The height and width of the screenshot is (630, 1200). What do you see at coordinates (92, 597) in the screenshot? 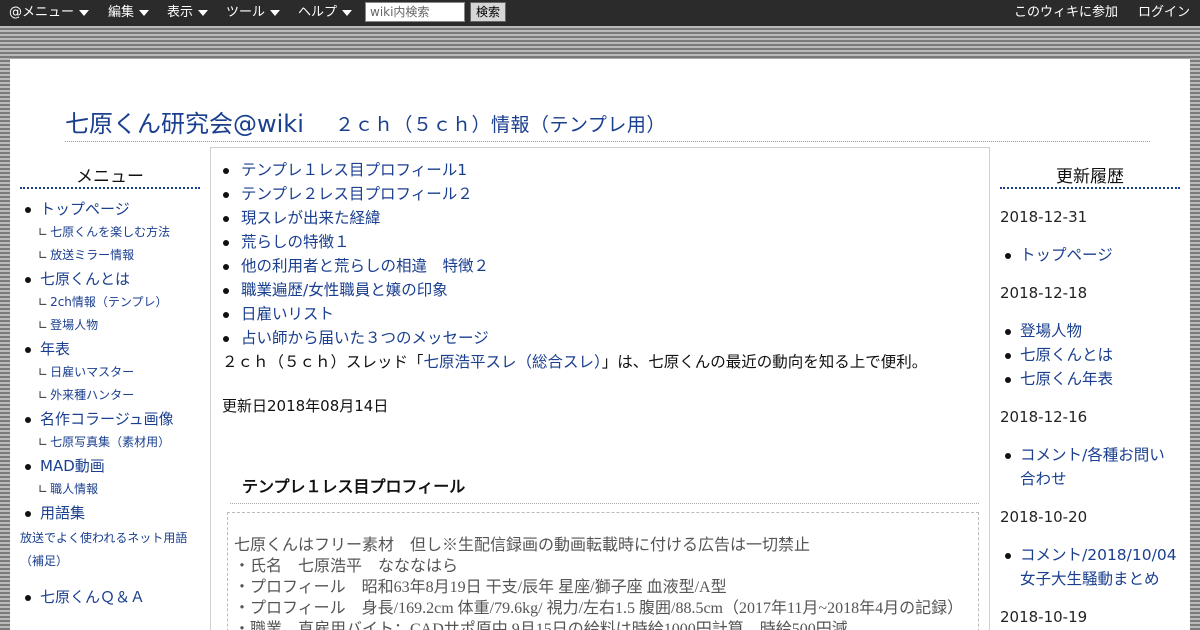
I see `sidebar-link-qa: 七原くんＱ＆Ａ` at bounding box center [92, 597].